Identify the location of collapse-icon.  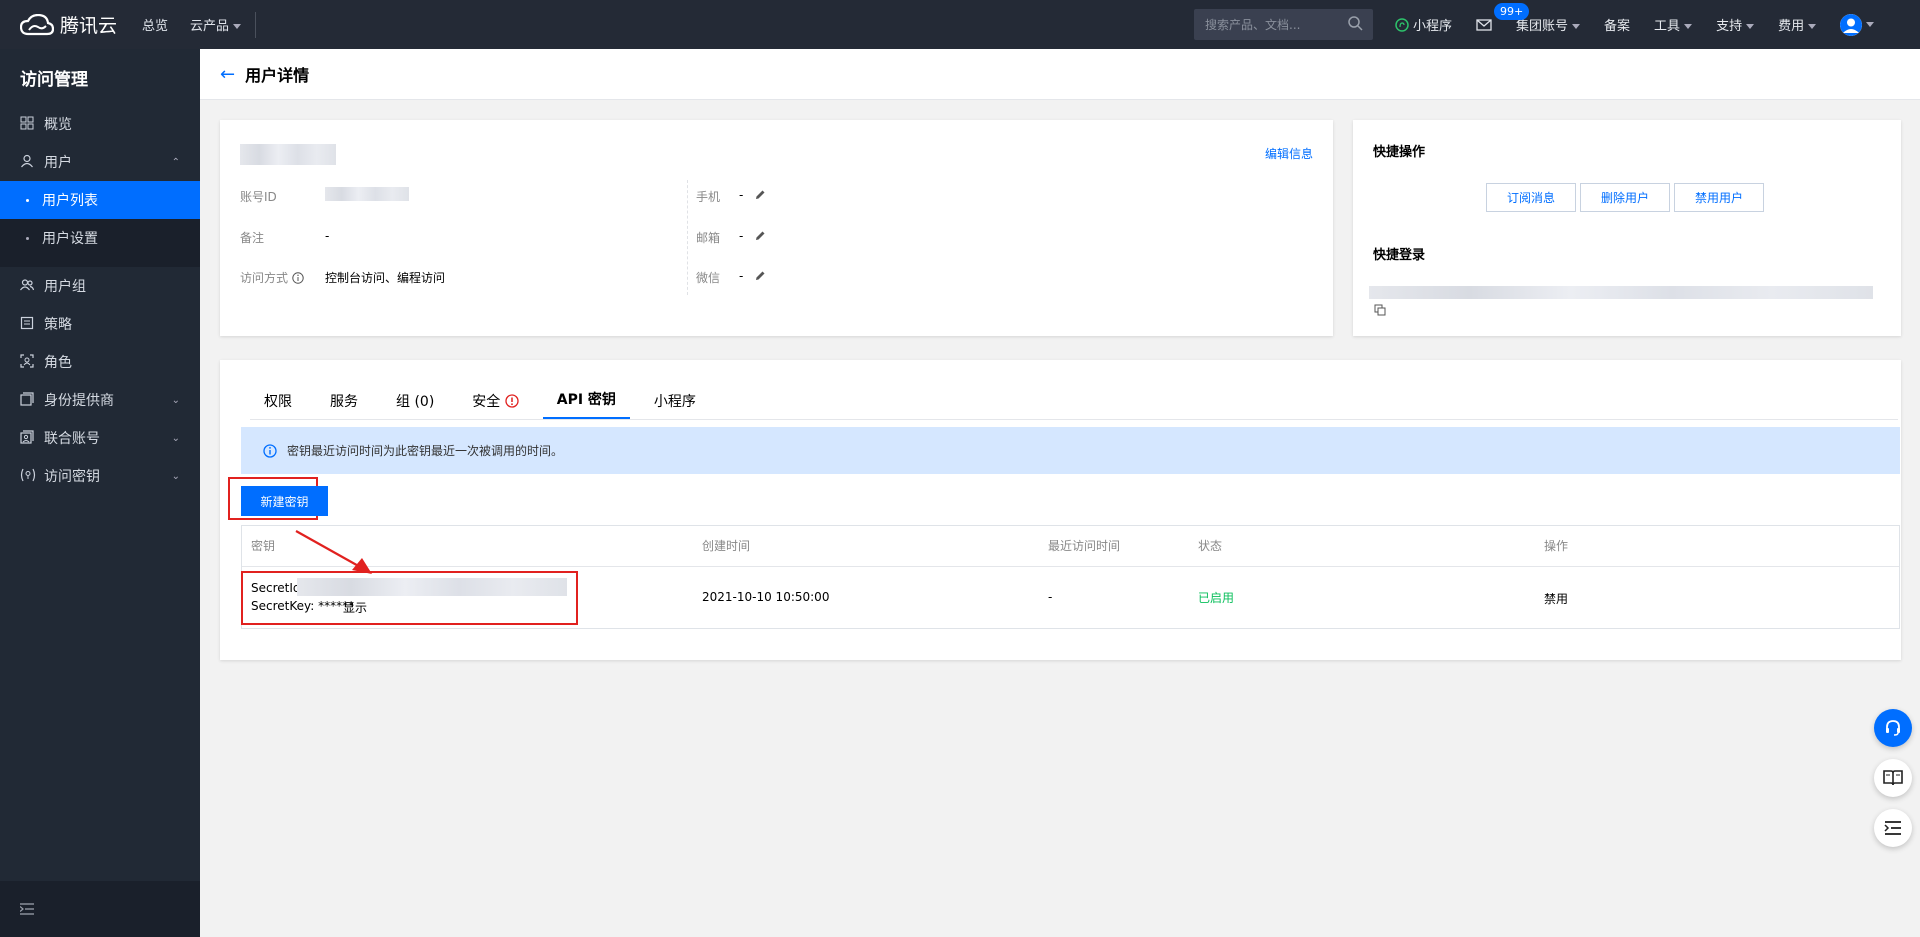
(27, 909).